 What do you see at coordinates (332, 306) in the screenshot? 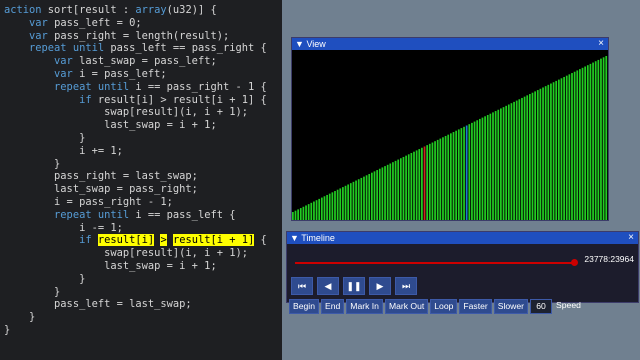
I see `end-button: End` at bounding box center [332, 306].